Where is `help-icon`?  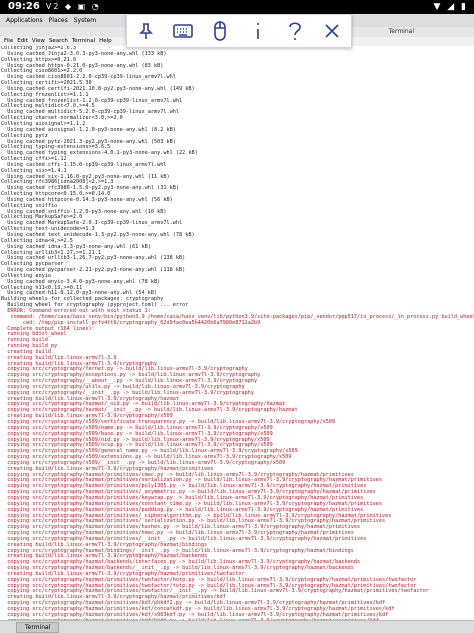
help-icon is located at coordinates (295, 31).